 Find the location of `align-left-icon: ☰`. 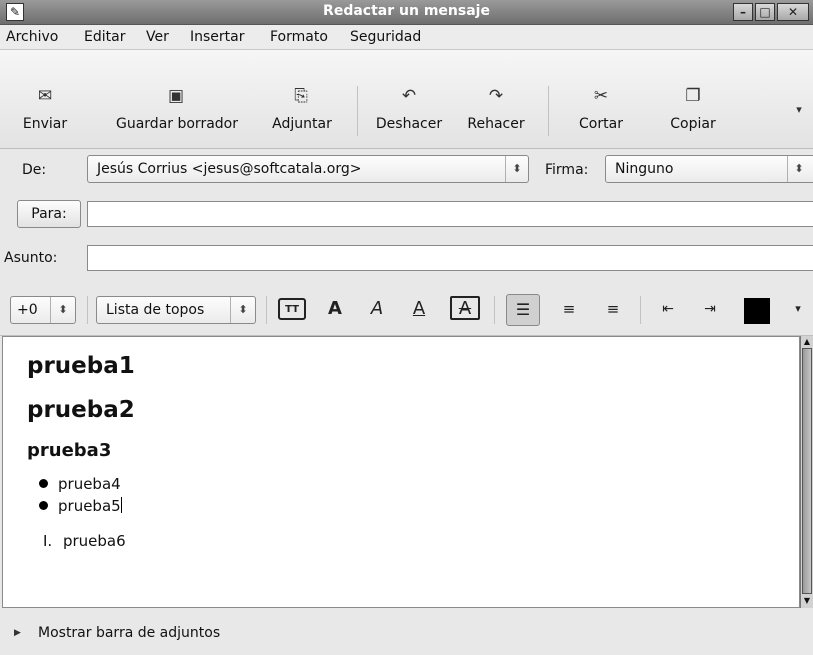

align-left-icon: ☰ is located at coordinates (523, 310).